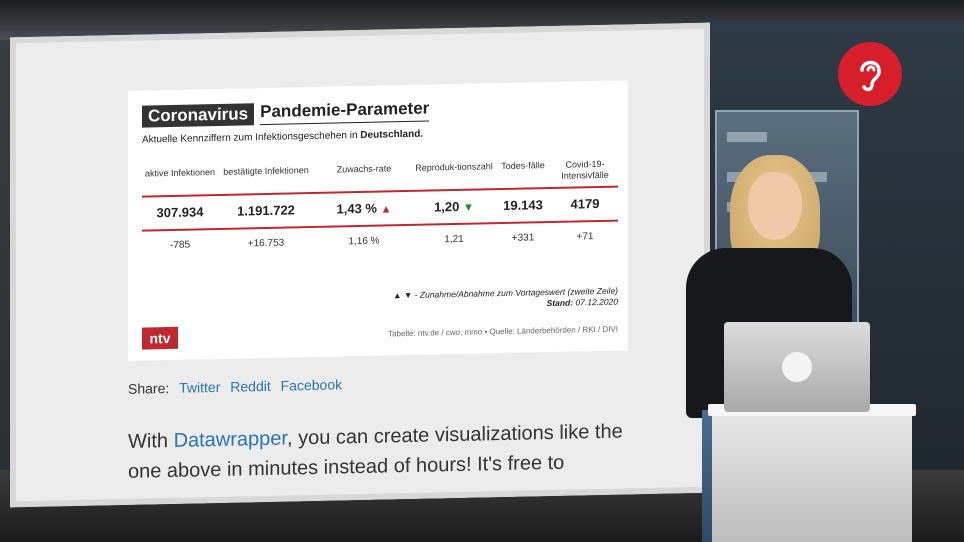  I want to click on chart-tag: Coronavirus, so click(198, 115).